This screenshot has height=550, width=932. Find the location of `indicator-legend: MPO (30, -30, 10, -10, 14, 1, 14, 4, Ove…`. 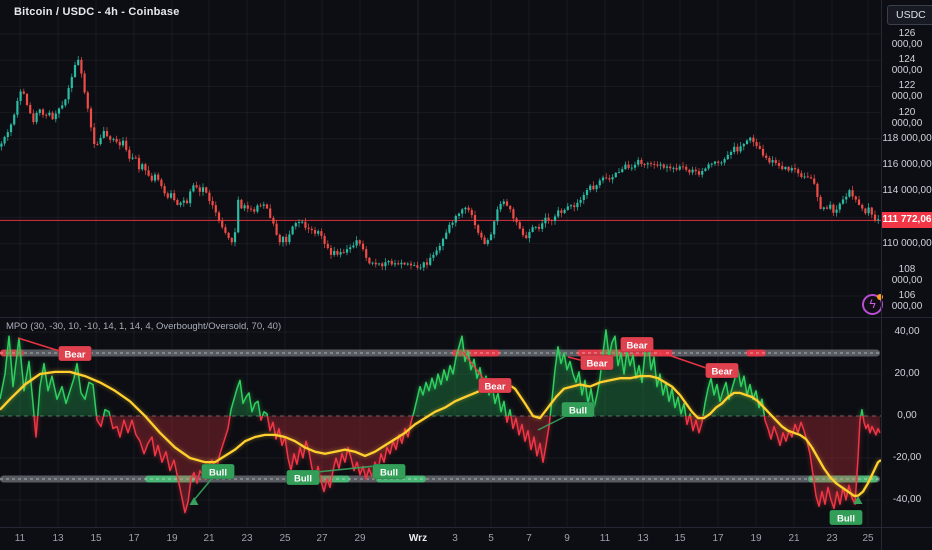

indicator-legend: MPO (30, -30, 10, -10, 14, 1, 14, 4, Ove… is located at coordinates (143, 326).